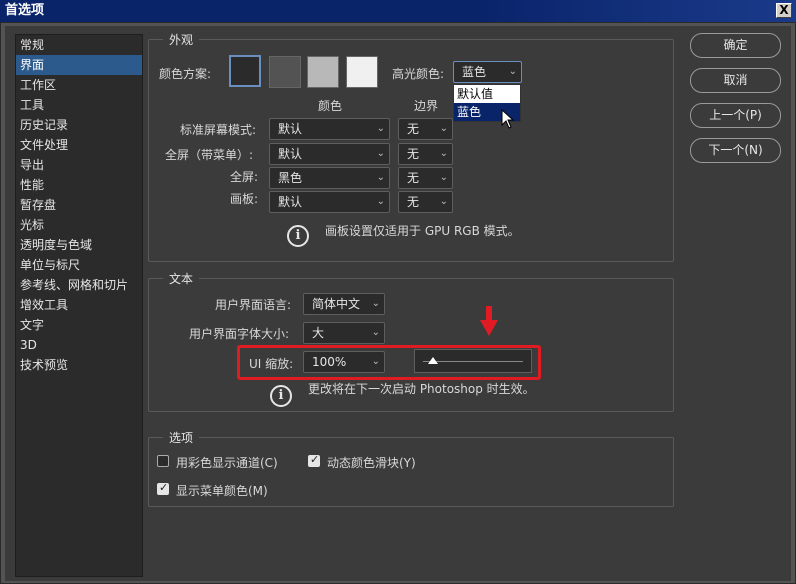 The height and width of the screenshot is (584, 796). What do you see at coordinates (285, 72) in the screenshot?
I see `color-scheme-swatch-dark` at bounding box center [285, 72].